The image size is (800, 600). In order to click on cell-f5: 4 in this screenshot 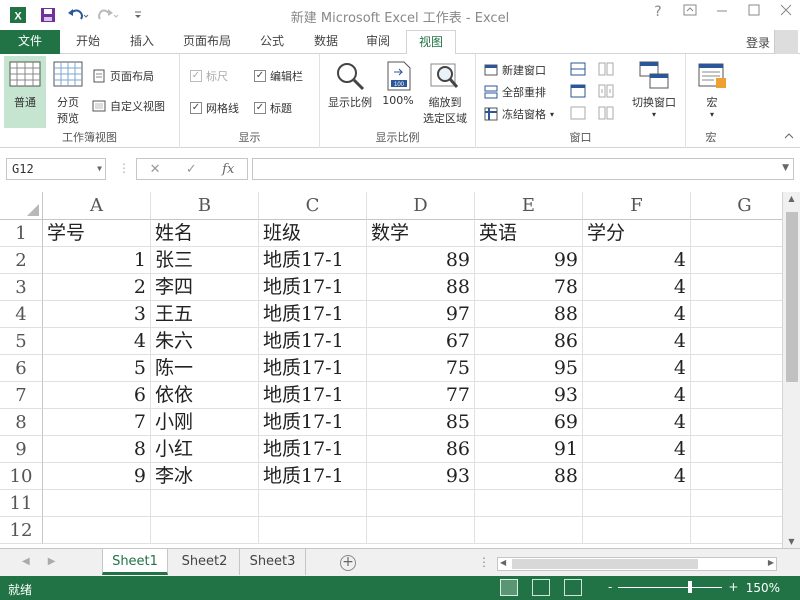, I will do `click(637, 341)`.